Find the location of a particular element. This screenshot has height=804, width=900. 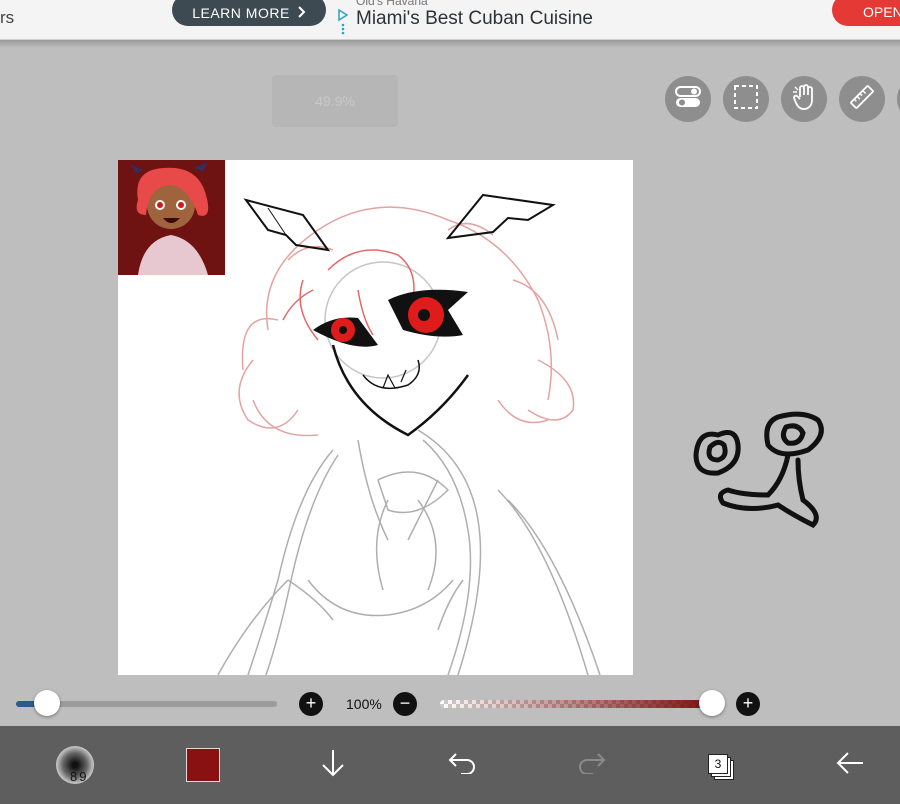

layer-count: 3 is located at coordinates (718, 764).